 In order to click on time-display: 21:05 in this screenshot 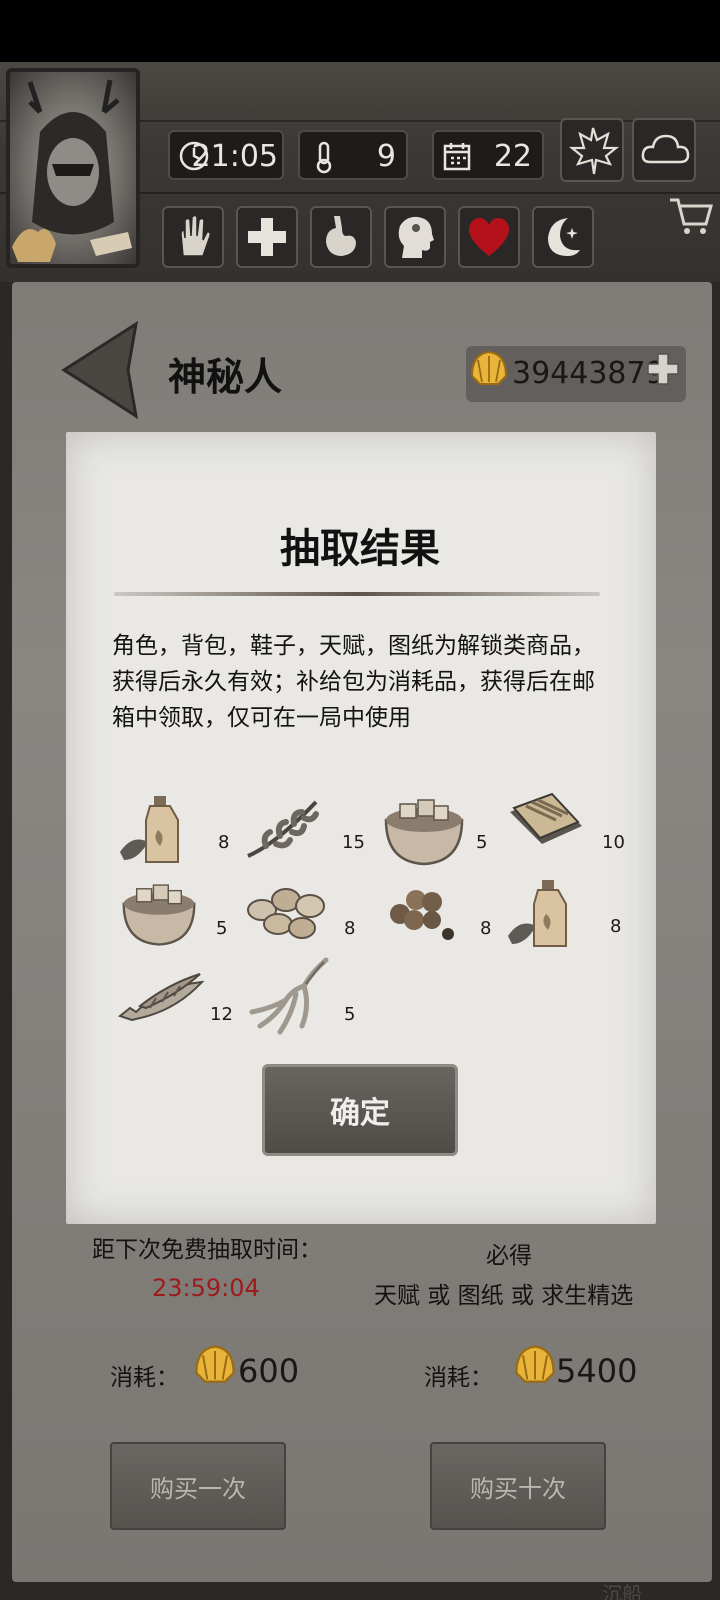, I will do `click(226, 155)`.